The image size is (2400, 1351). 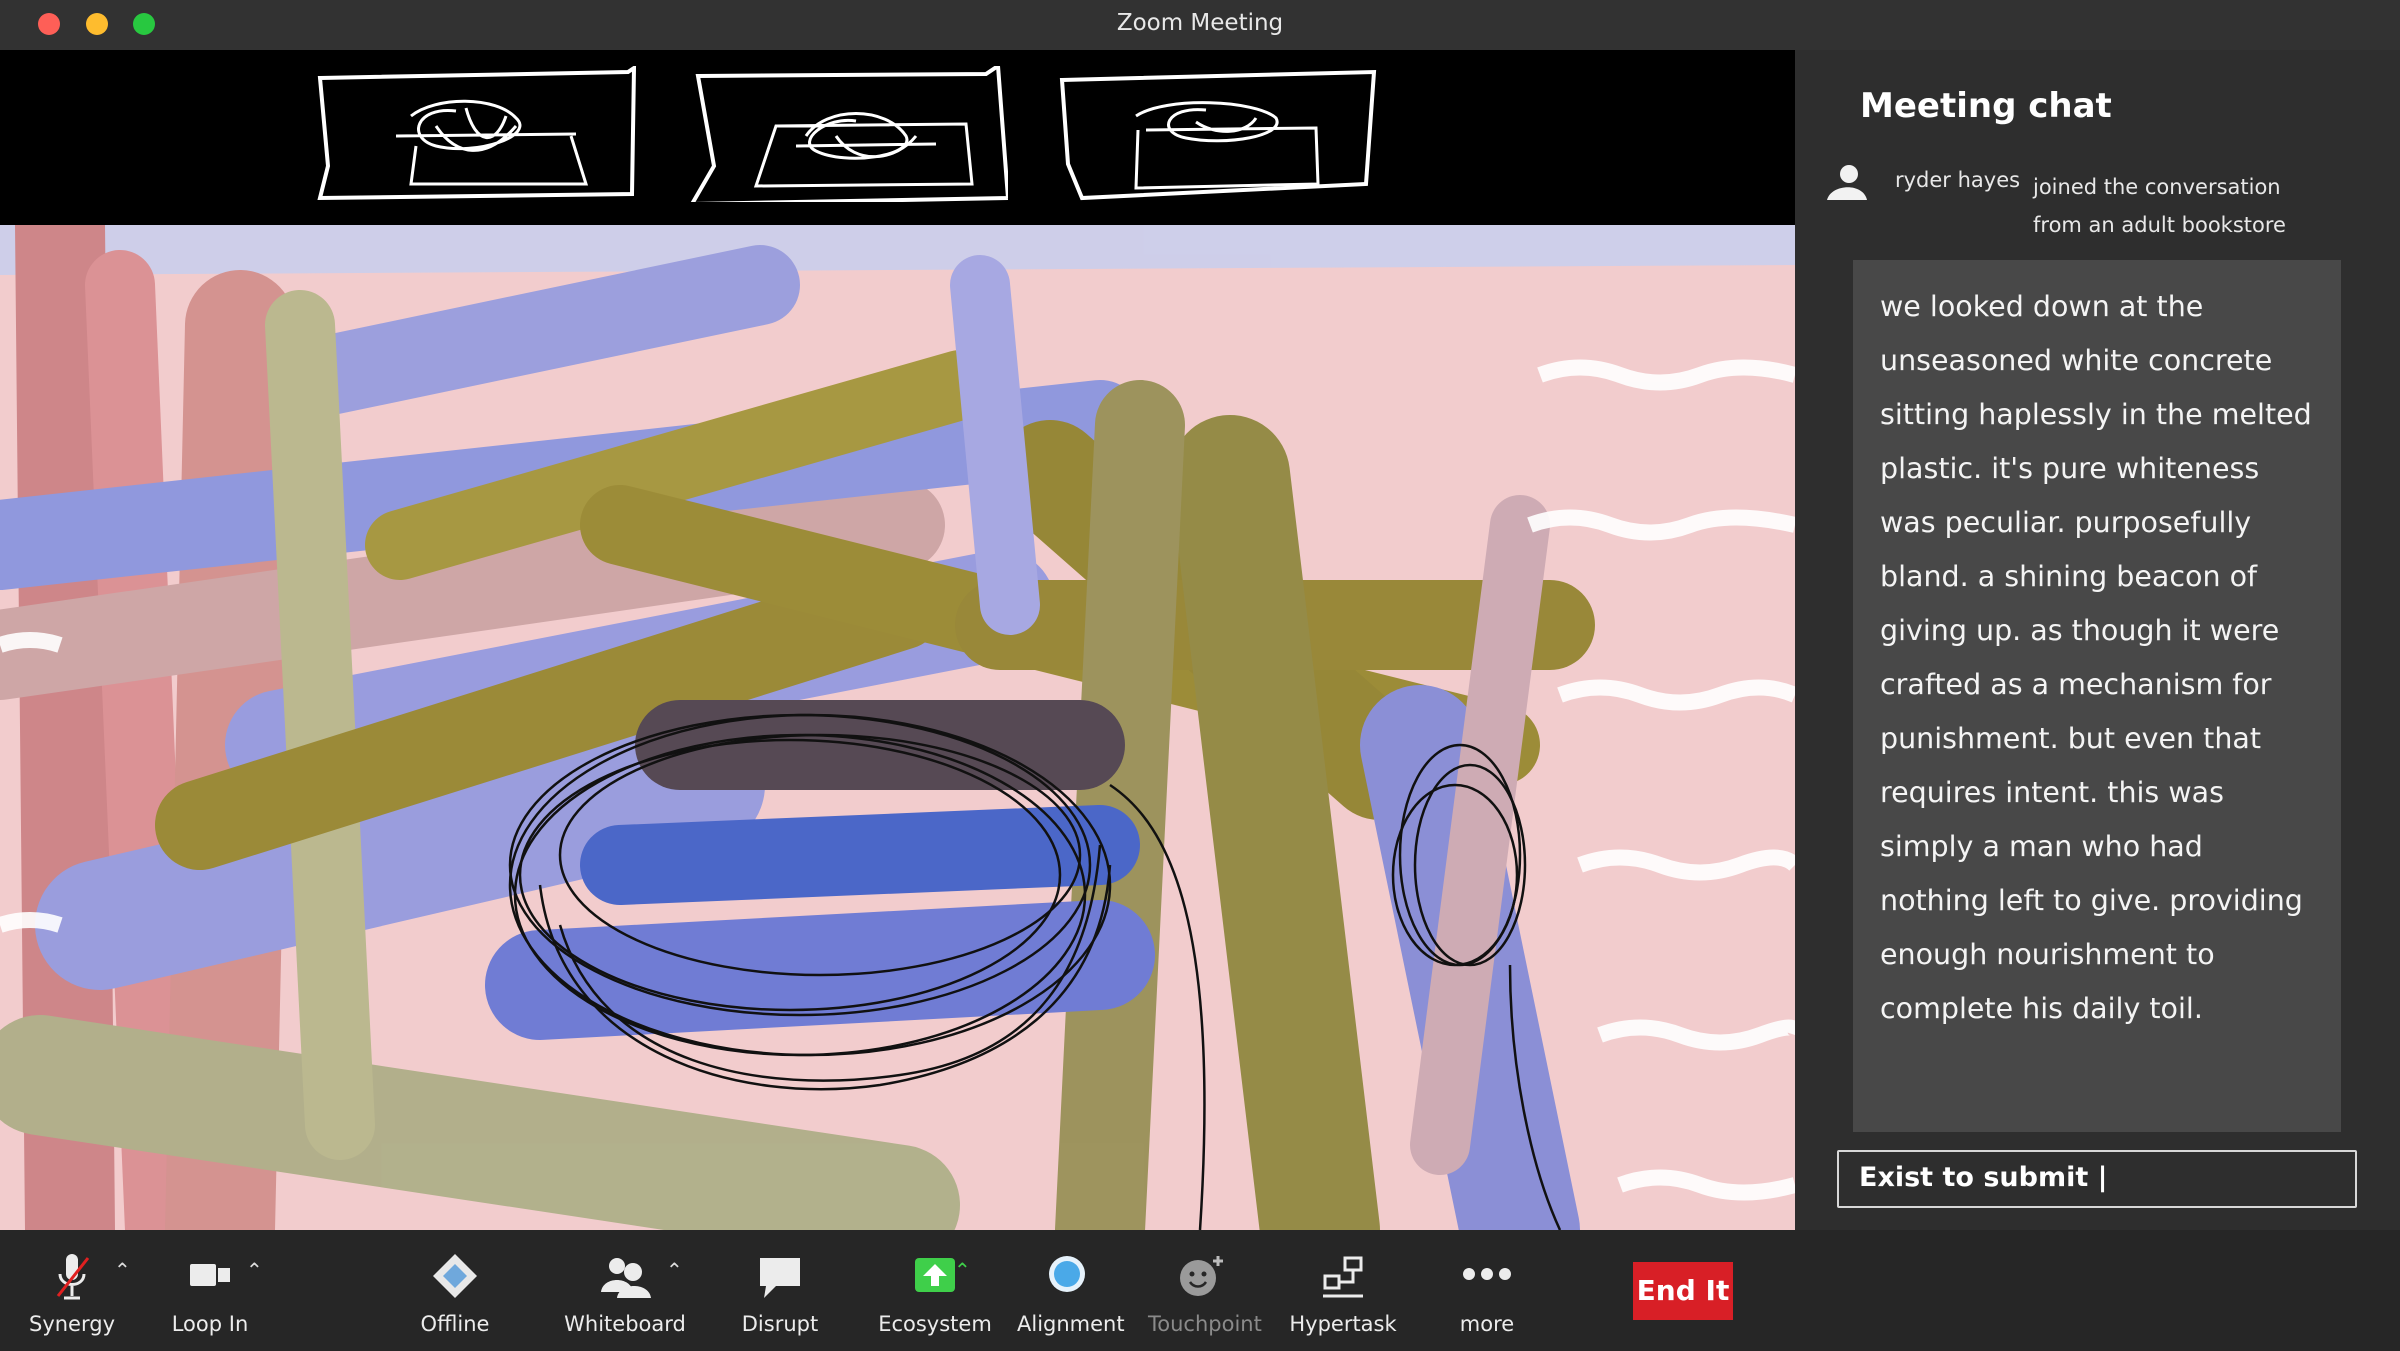 I want to click on muted-microphone-icon, so click(x=73, y=1277).